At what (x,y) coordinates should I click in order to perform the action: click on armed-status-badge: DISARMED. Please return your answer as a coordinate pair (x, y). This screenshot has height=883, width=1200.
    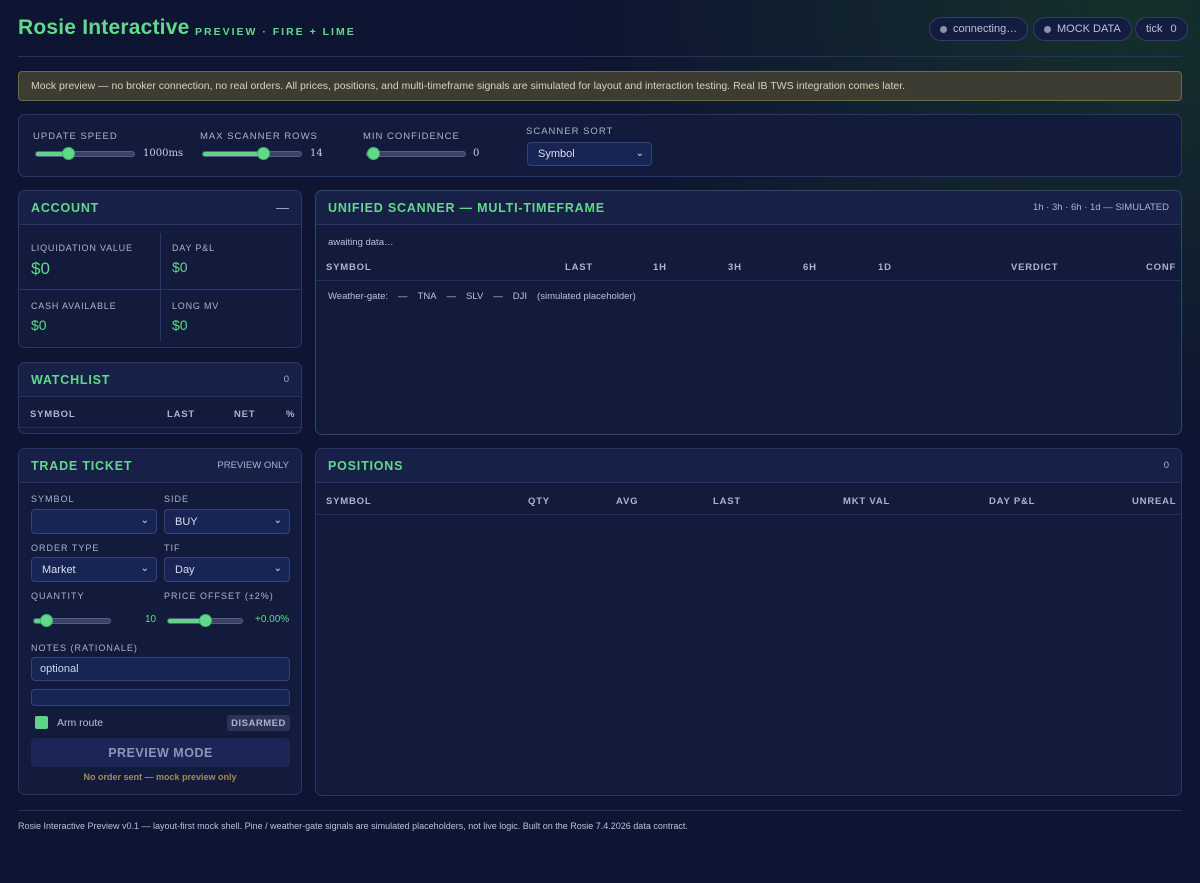
    Looking at the image, I should click on (258, 723).